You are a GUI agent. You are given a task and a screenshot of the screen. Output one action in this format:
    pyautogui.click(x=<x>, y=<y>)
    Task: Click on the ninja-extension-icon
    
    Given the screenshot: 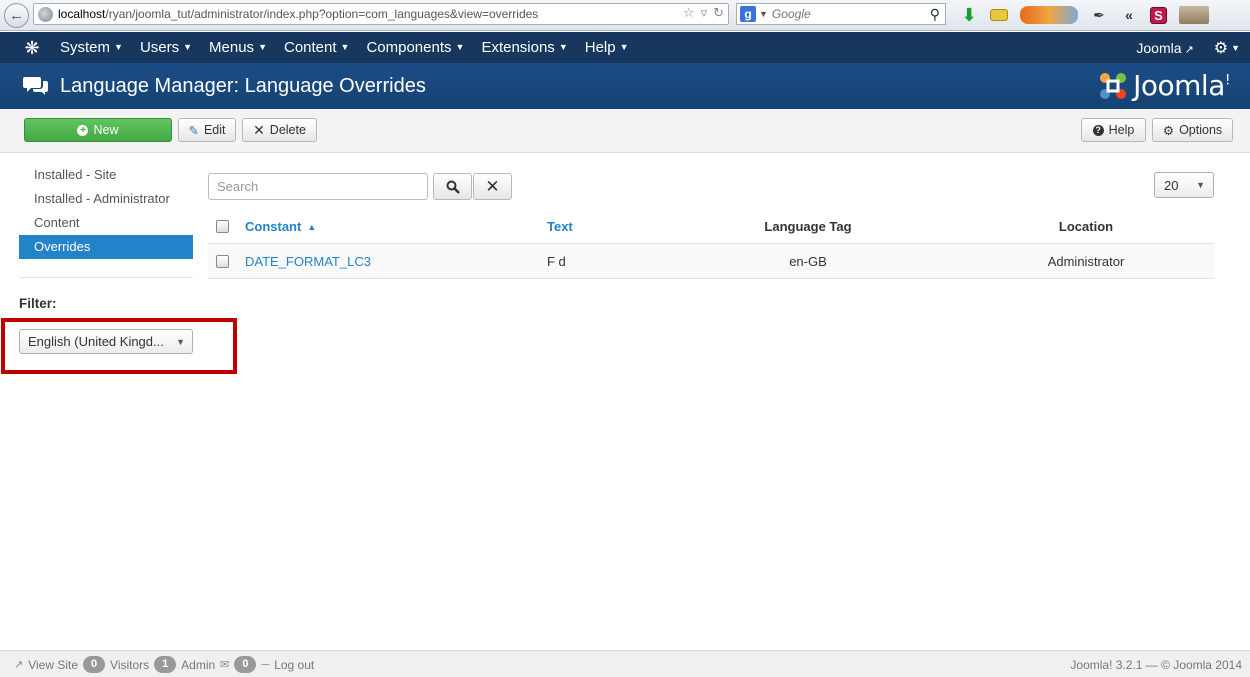 What is the action you would take?
    pyautogui.click(x=1194, y=15)
    